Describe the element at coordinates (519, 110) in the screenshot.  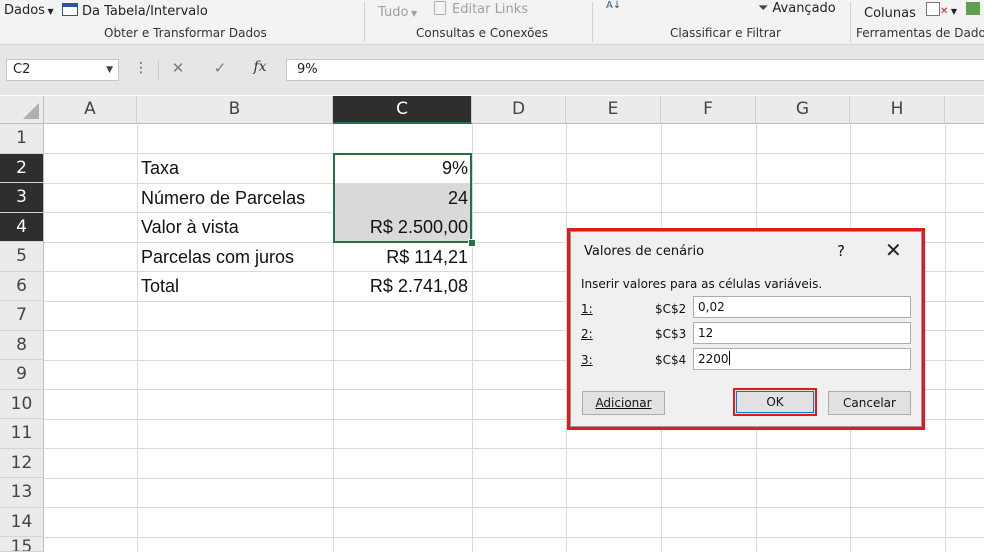
I see `column-header-d: D` at that location.